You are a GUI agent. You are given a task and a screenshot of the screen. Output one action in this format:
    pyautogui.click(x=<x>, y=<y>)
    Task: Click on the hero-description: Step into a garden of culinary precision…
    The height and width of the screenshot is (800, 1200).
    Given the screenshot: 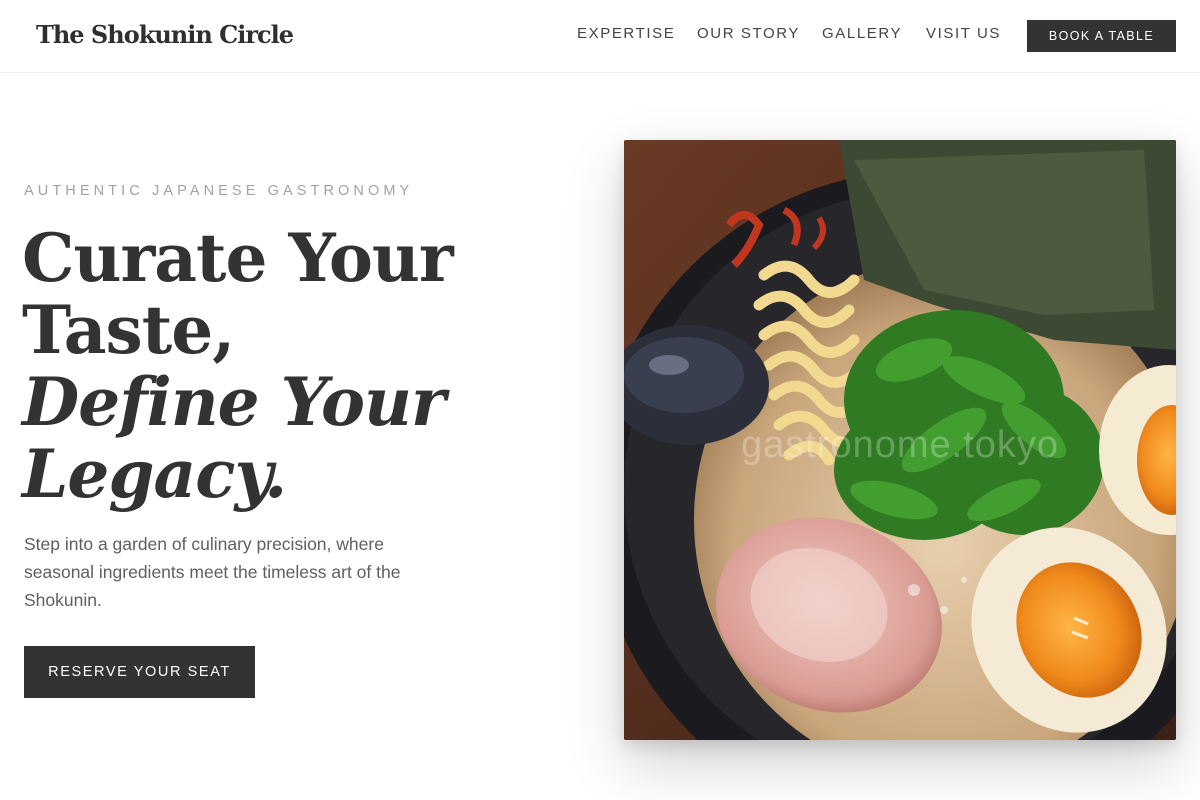 What is the action you would take?
    pyautogui.click(x=212, y=572)
    